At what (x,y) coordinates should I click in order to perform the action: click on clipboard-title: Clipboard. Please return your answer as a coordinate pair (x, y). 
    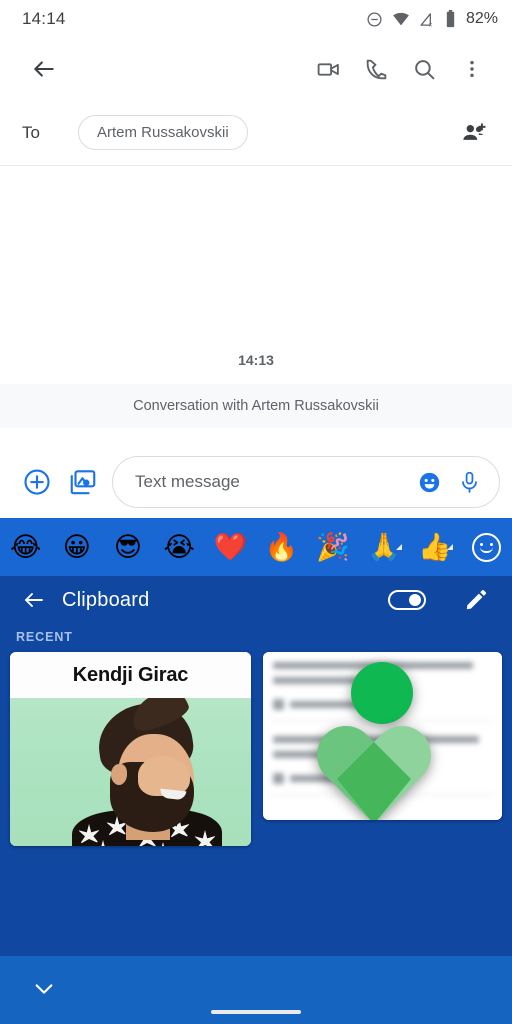
    Looking at the image, I should click on (106, 599).